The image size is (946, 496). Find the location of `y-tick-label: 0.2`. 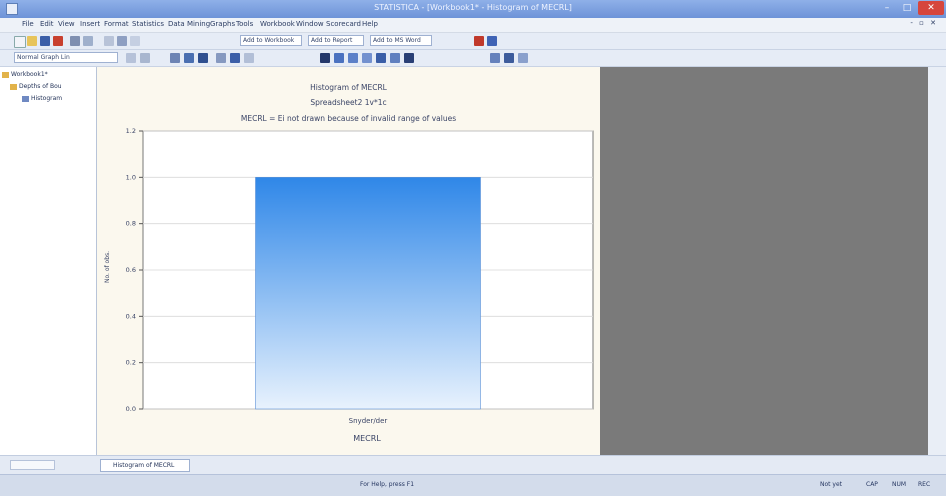

y-tick-label: 0.2 is located at coordinates (131, 363).